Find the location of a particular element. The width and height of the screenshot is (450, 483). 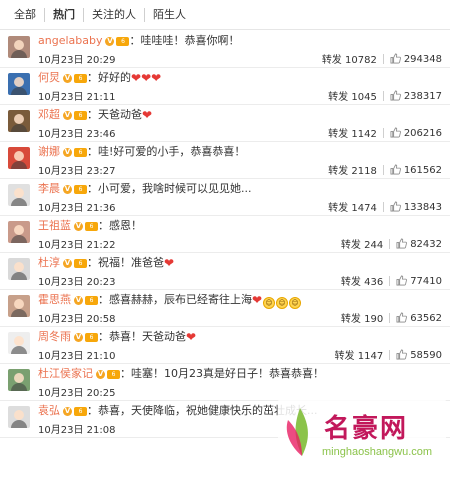

comment-time: 10月23日 20:23 is located at coordinates (77, 282).